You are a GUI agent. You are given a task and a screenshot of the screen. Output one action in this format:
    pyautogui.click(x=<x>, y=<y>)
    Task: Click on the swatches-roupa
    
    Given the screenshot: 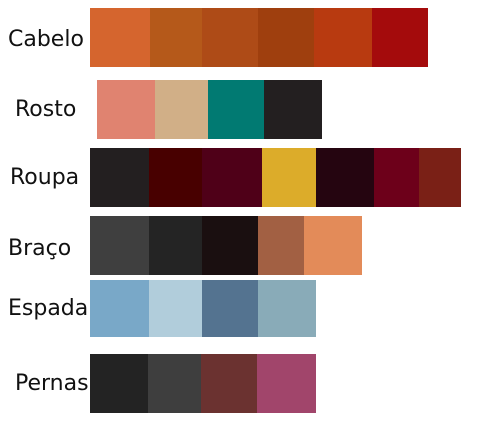 What is the action you would take?
    pyautogui.click(x=275, y=177)
    